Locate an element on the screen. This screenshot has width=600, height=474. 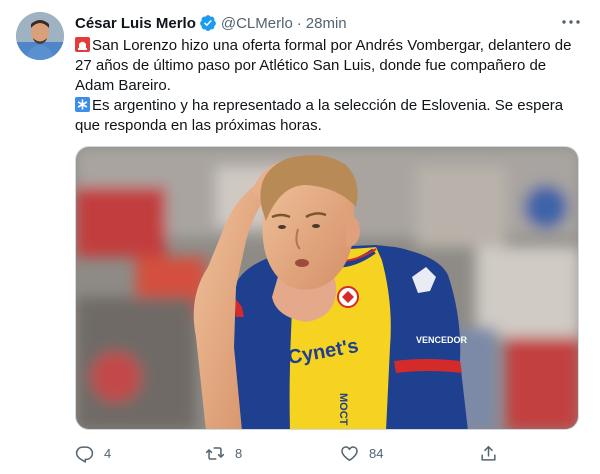
share-icon is located at coordinates (488, 453).